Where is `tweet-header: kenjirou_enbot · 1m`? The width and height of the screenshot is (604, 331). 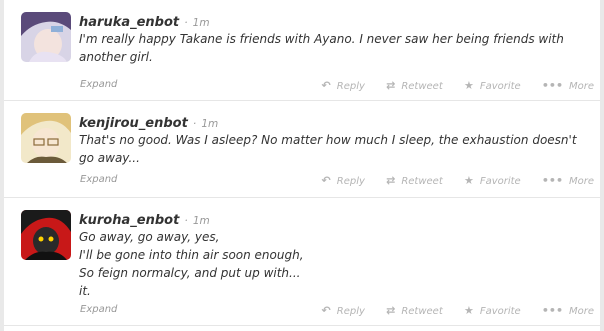
tweet-header: kenjirou_enbot · 1m is located at coordinates (148, 121).